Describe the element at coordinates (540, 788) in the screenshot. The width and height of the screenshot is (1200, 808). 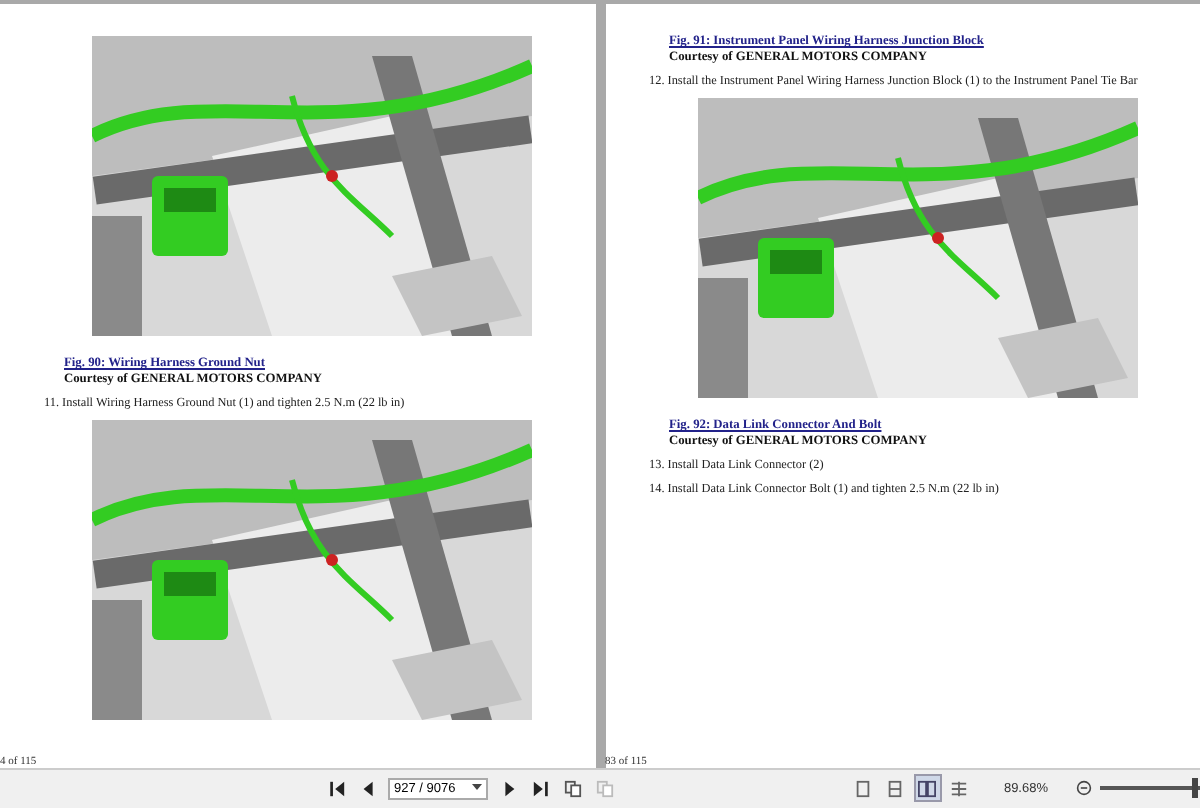
I see `last-page-icon` at that location.